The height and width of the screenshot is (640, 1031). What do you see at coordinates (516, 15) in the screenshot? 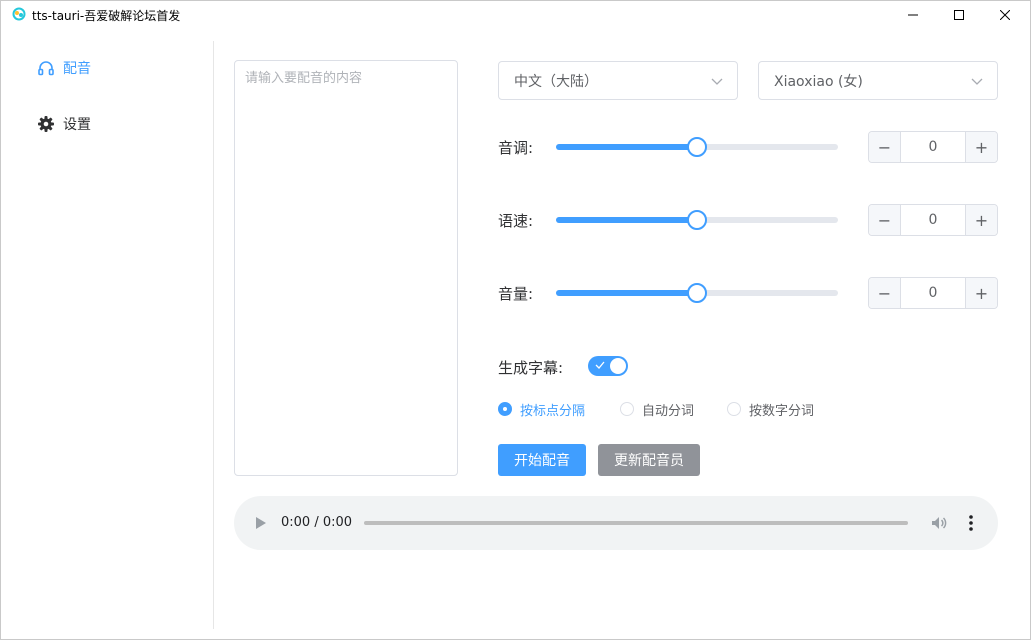
I see `title-bar: tts-tauri-吾爱破解论坛首发` at bounding box center [516, 15].